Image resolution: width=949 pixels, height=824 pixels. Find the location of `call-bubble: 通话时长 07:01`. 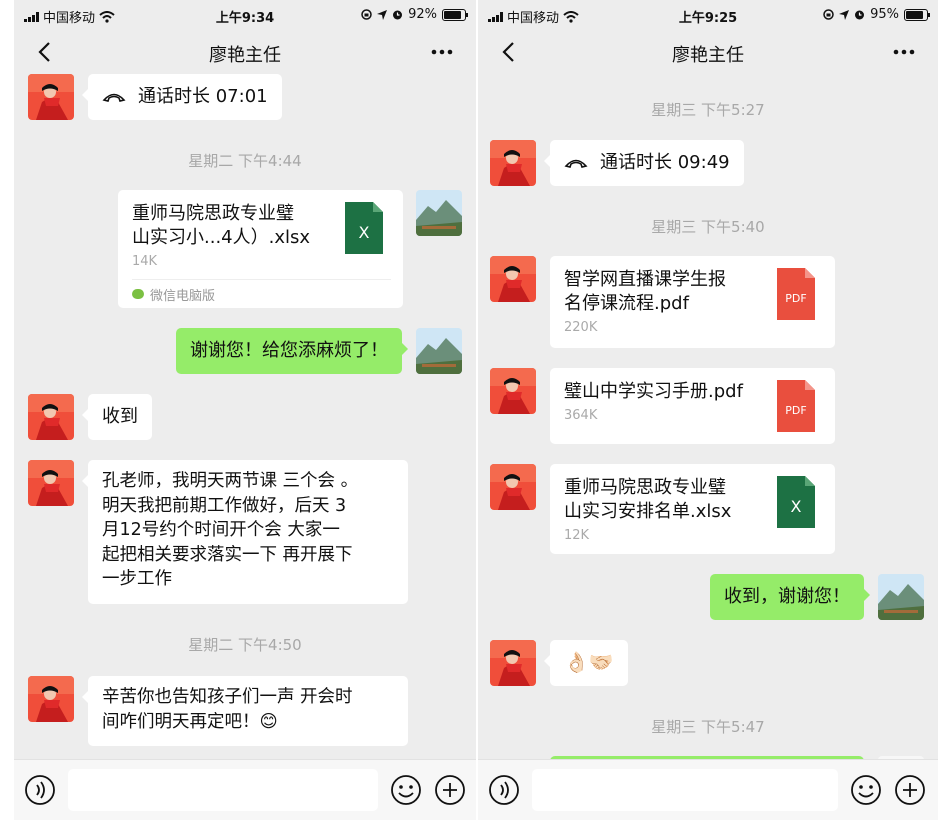

call-bubble: 通话时长 07:01 is located at coordinates (182, 97).